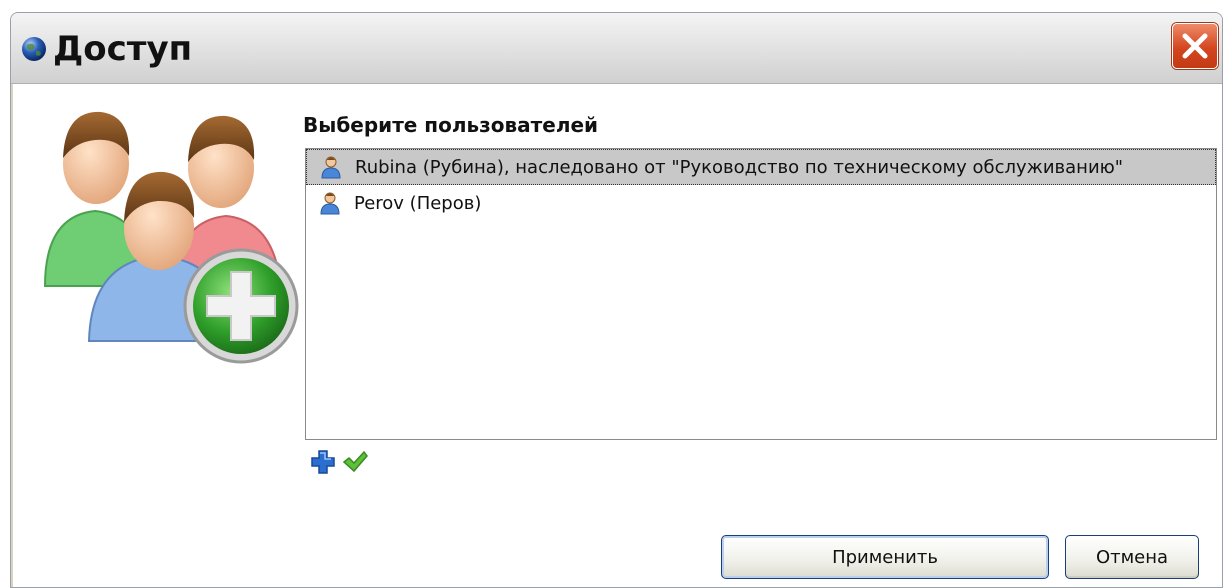 This screenshot has width=1223, height=588. Describe the element at coordinates (123, 49) in the screenshot. I see `dialog-title: Доступ` at that location.